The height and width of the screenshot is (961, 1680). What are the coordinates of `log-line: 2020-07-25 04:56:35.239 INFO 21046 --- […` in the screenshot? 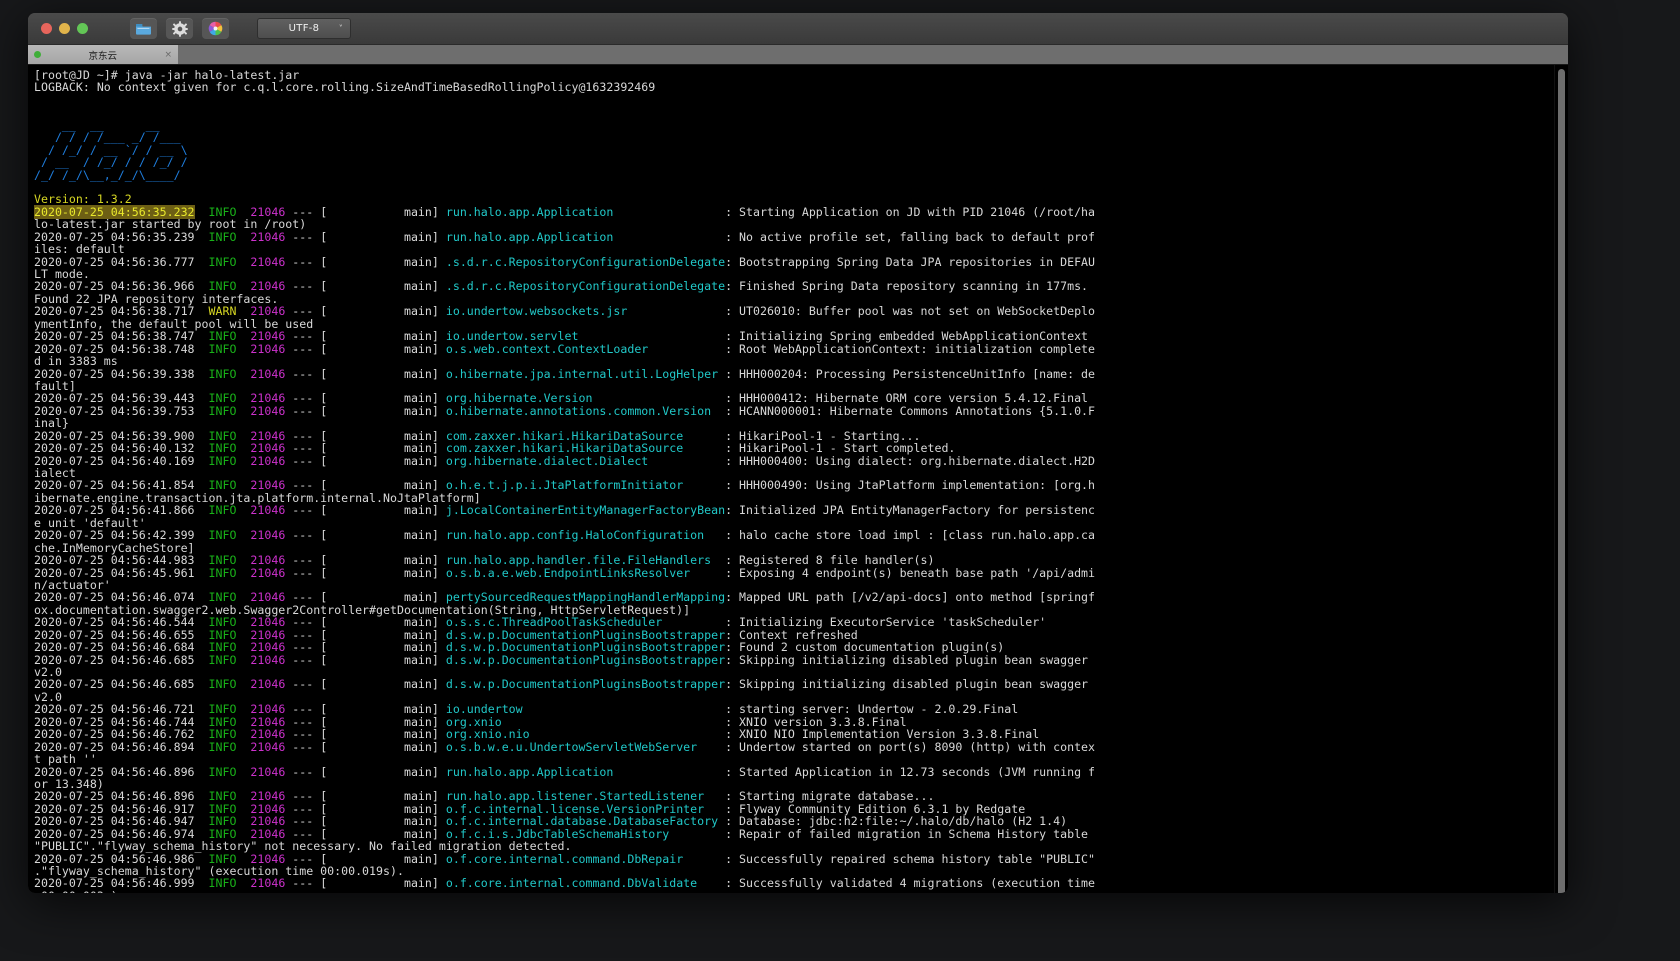 It's located at (794, 236).